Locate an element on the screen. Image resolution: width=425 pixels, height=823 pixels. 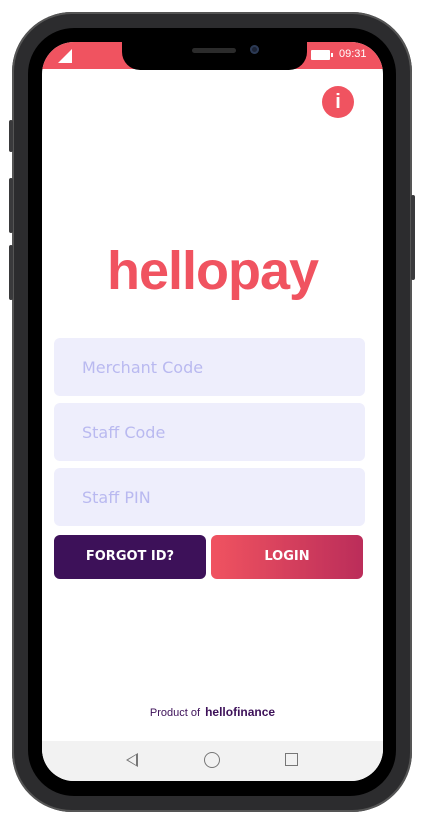
hellofinance-logo: hellofinance is located at coordinates (240, 712).